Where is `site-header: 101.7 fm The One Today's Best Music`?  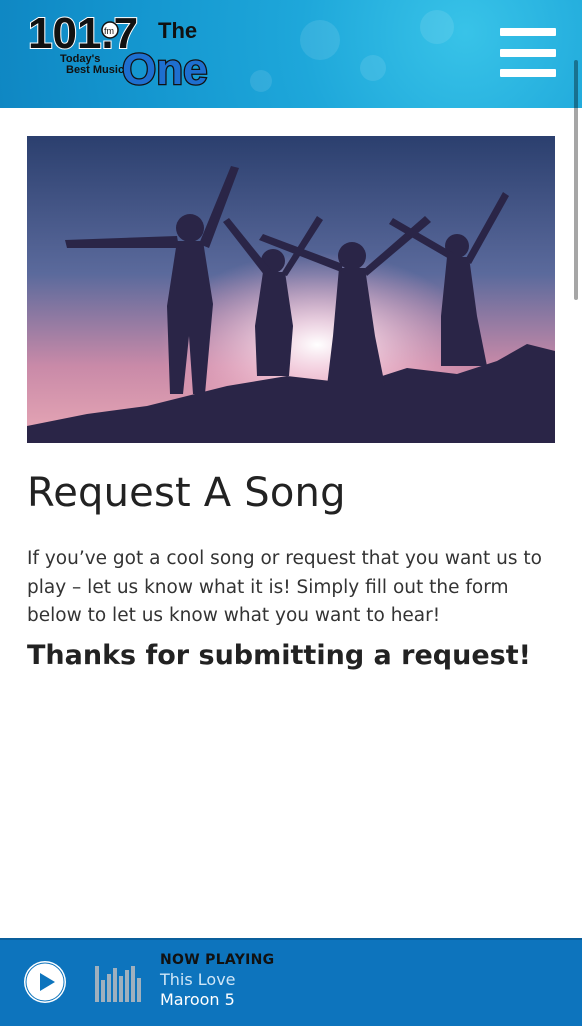 site-header: 101.7 fm The One Today's Best Music is located at coordinates (291, 54).